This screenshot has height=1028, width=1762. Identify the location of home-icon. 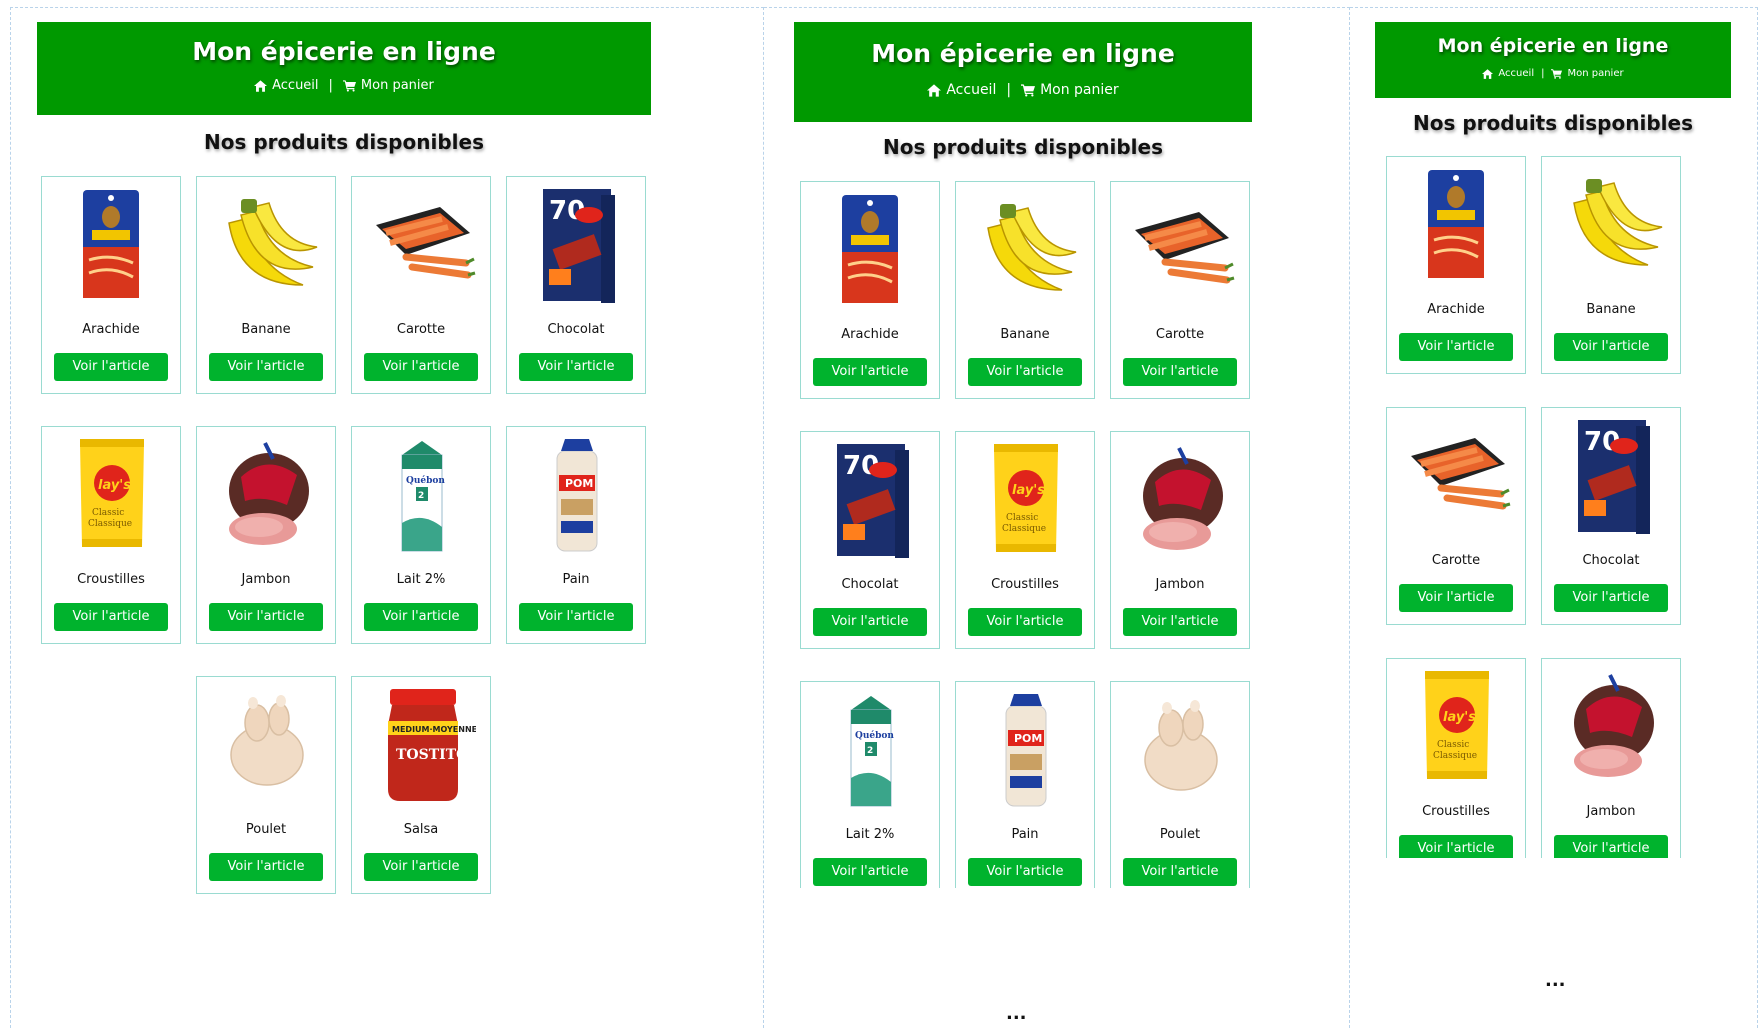
(934, 90).